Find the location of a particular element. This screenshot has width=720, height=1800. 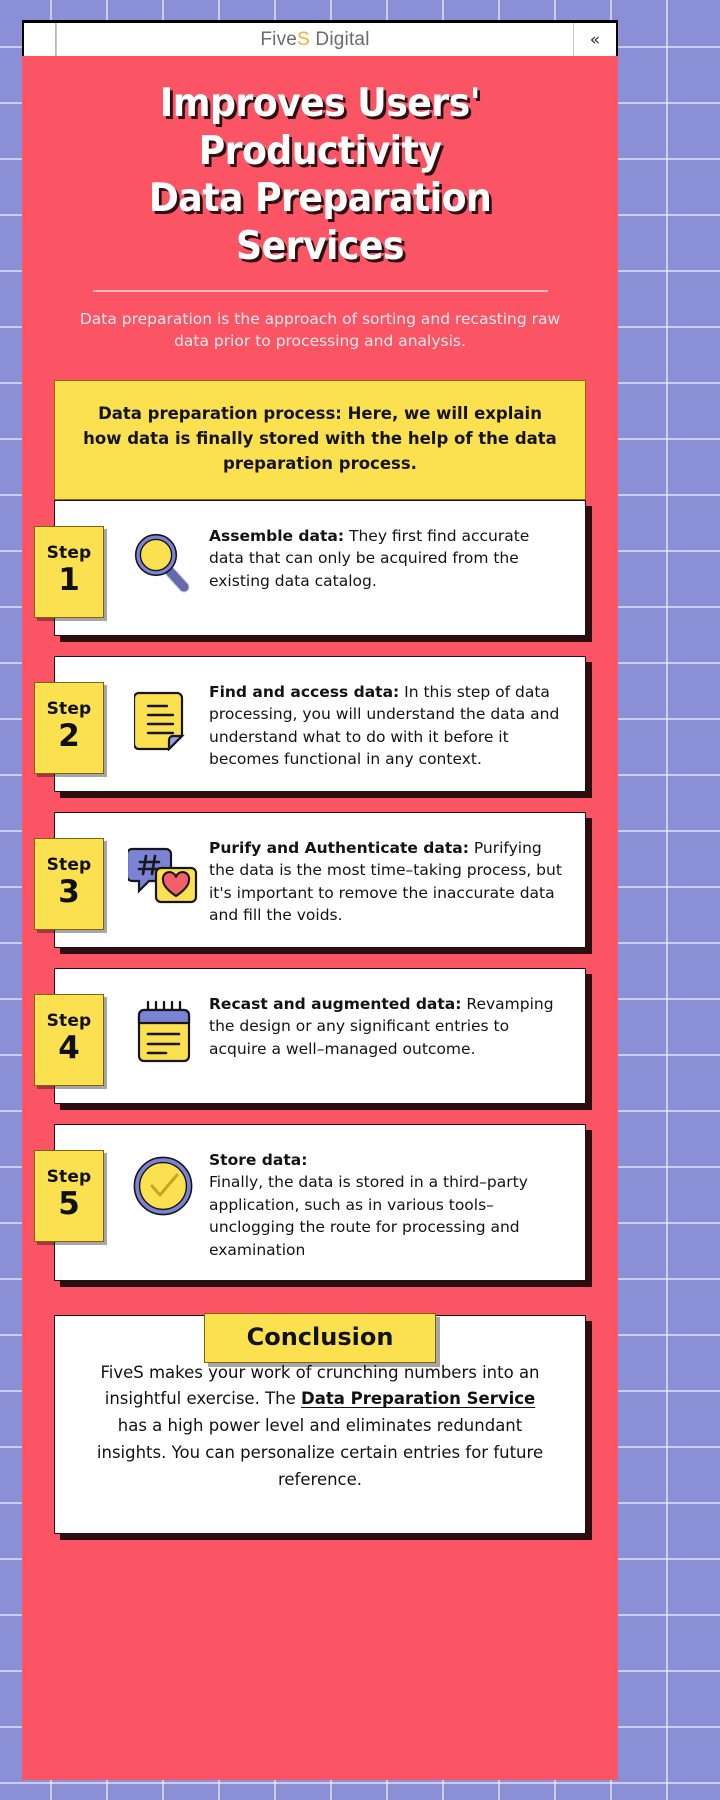

step-badge-4: Step 4 is located at coordinates (69, 1039).